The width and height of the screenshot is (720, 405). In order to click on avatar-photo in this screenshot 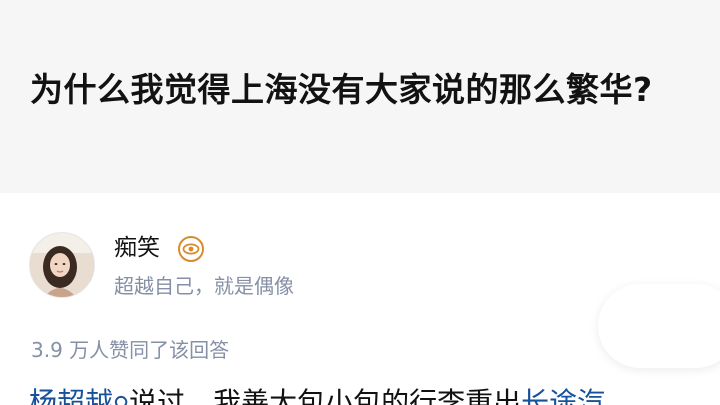, I will do `click(62, 265)`.